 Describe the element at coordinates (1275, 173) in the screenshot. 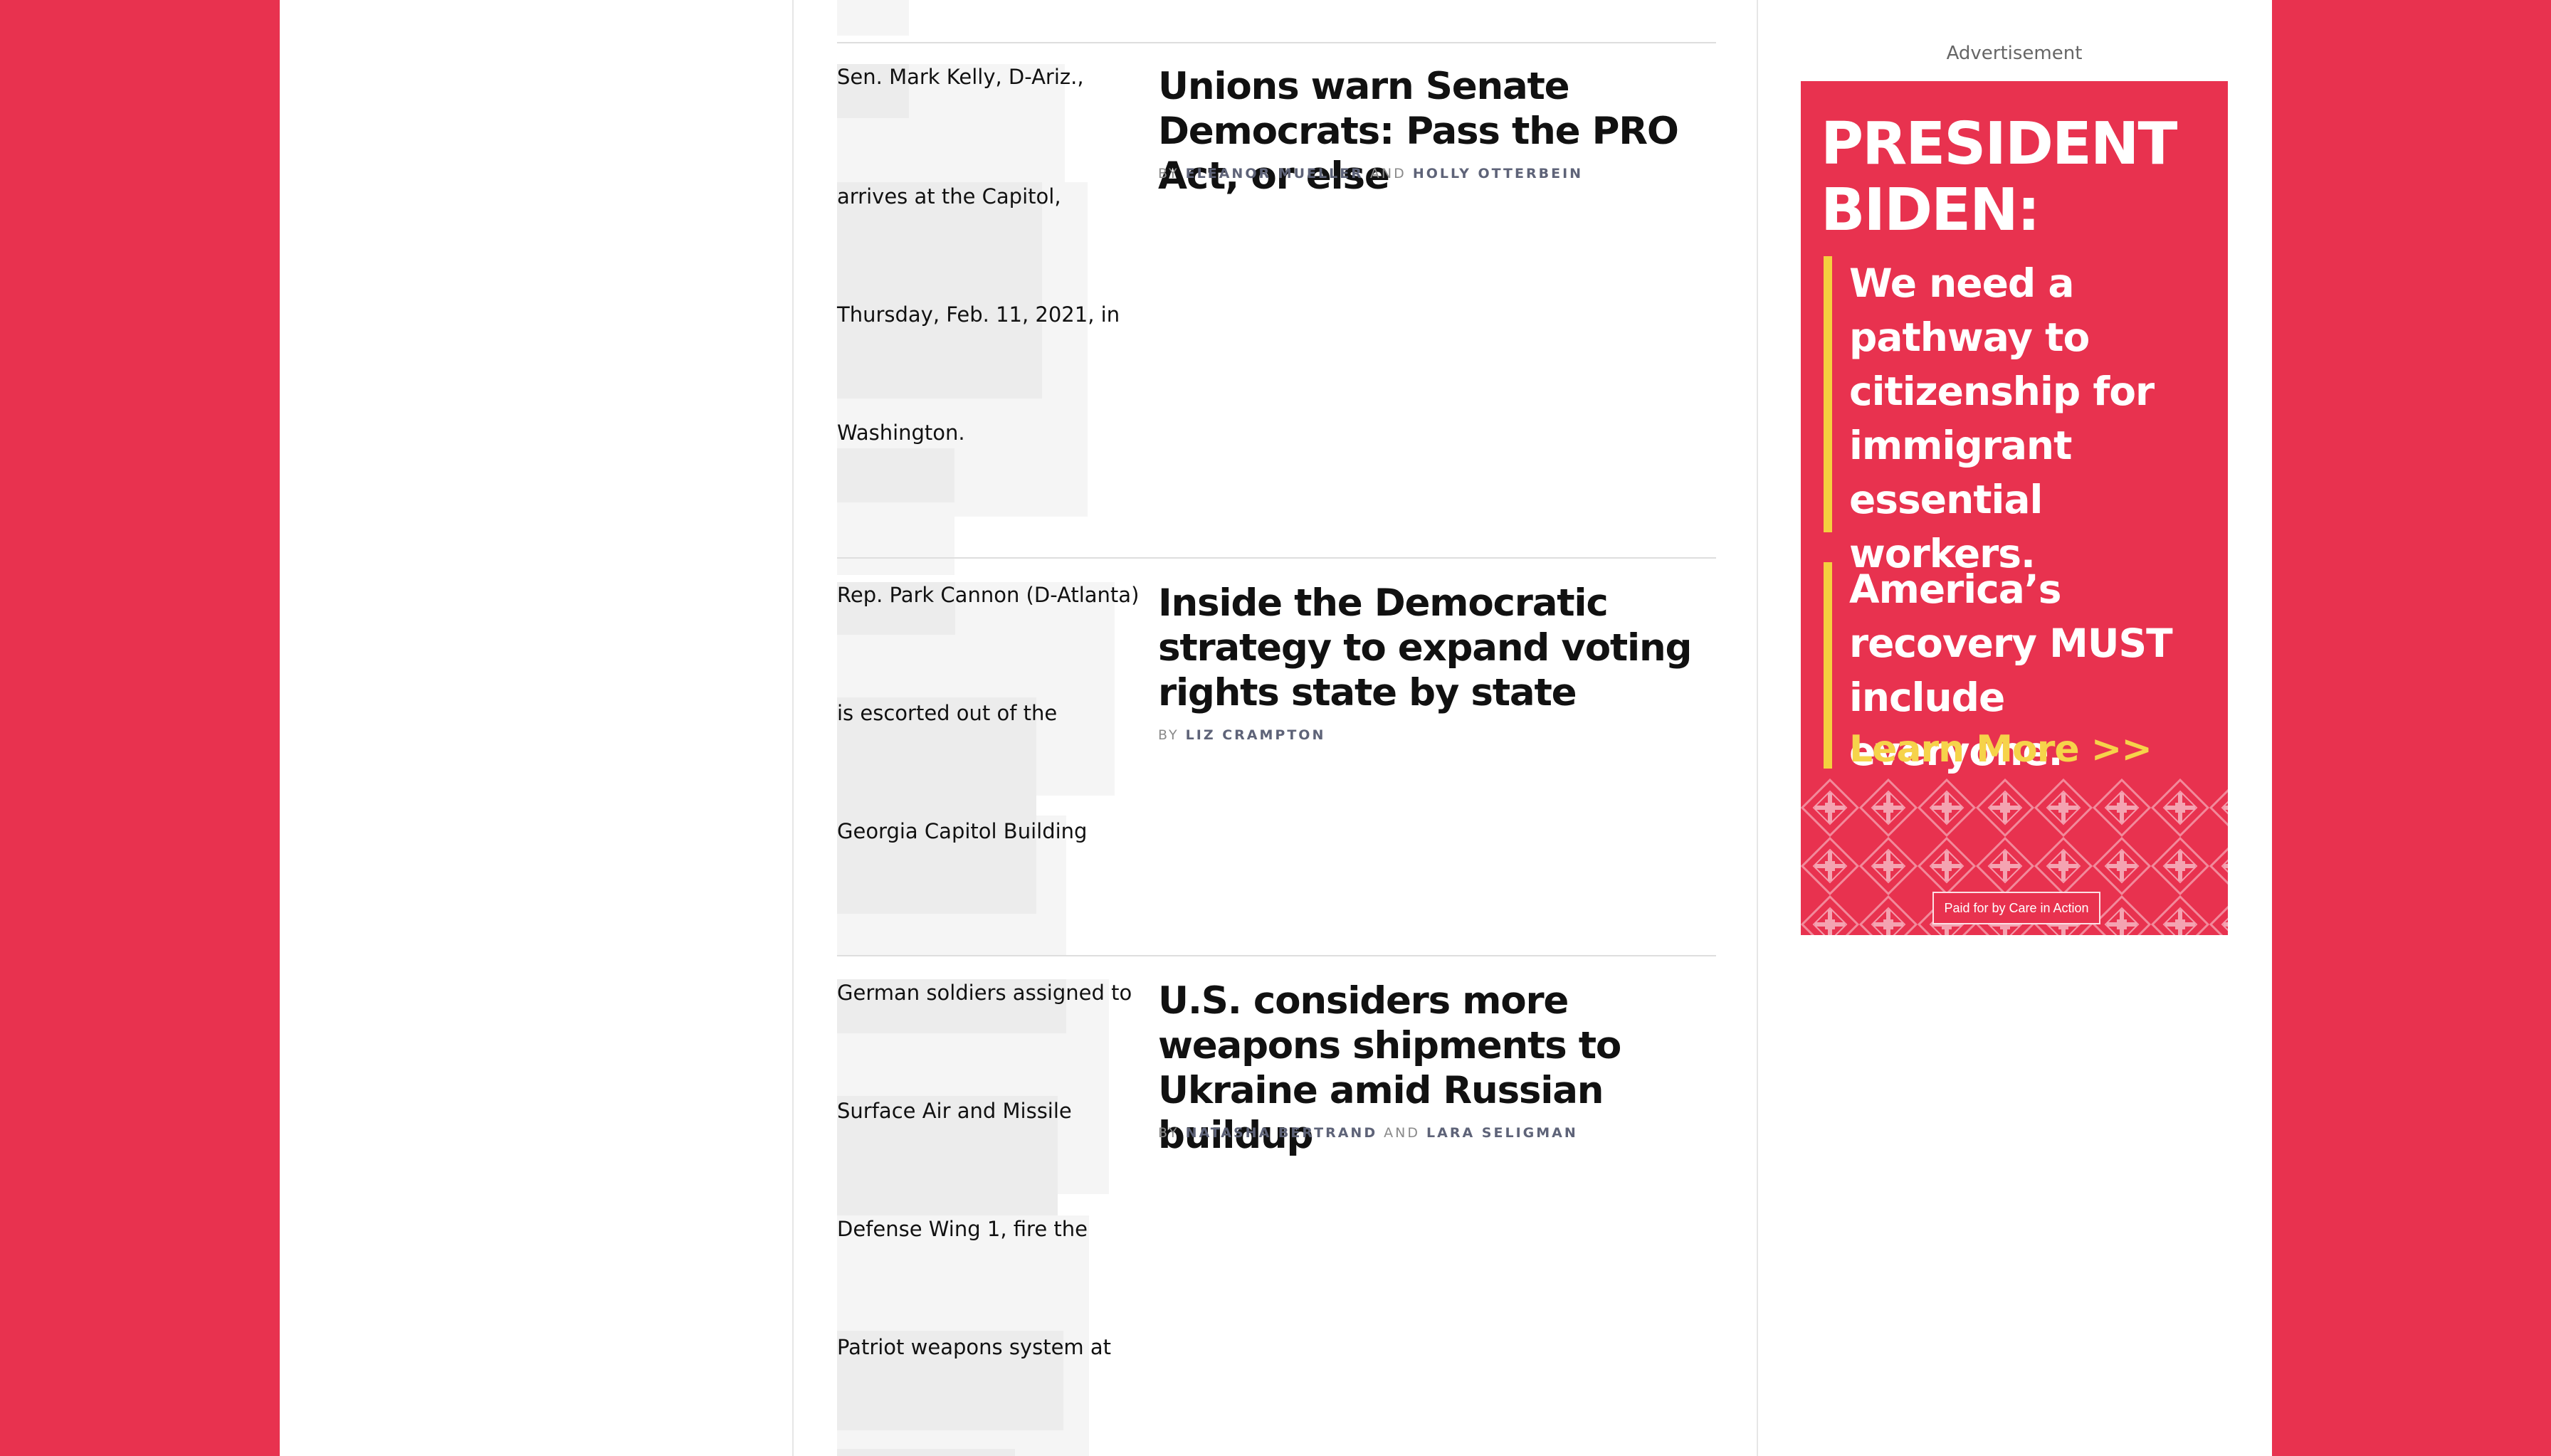

I see `author-link: ELEANOR MUELLER` at that location.